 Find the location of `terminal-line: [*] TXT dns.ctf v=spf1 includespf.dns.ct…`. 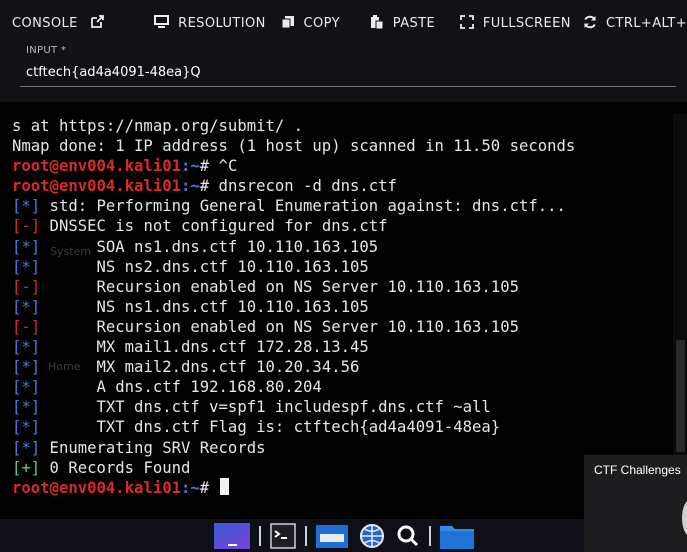

terminal-line: [*] TXT dns.ctf v=spf1 includespf.dns.ct… is located at coordinates (293, 407).